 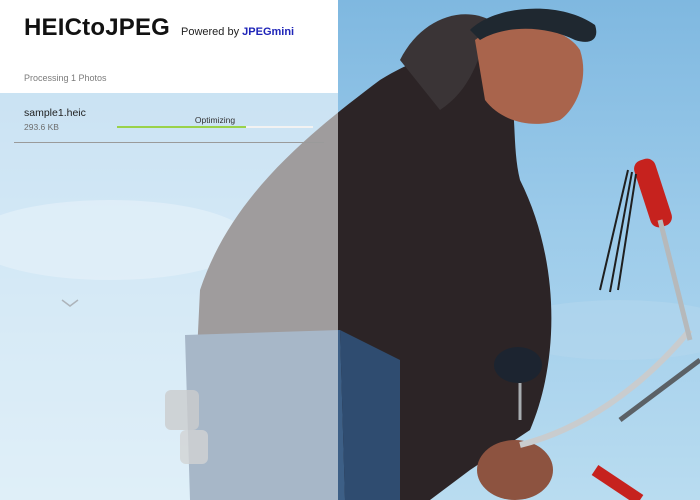 I want to click on file-size: 293.6 KB, so click(x=41, y=127).